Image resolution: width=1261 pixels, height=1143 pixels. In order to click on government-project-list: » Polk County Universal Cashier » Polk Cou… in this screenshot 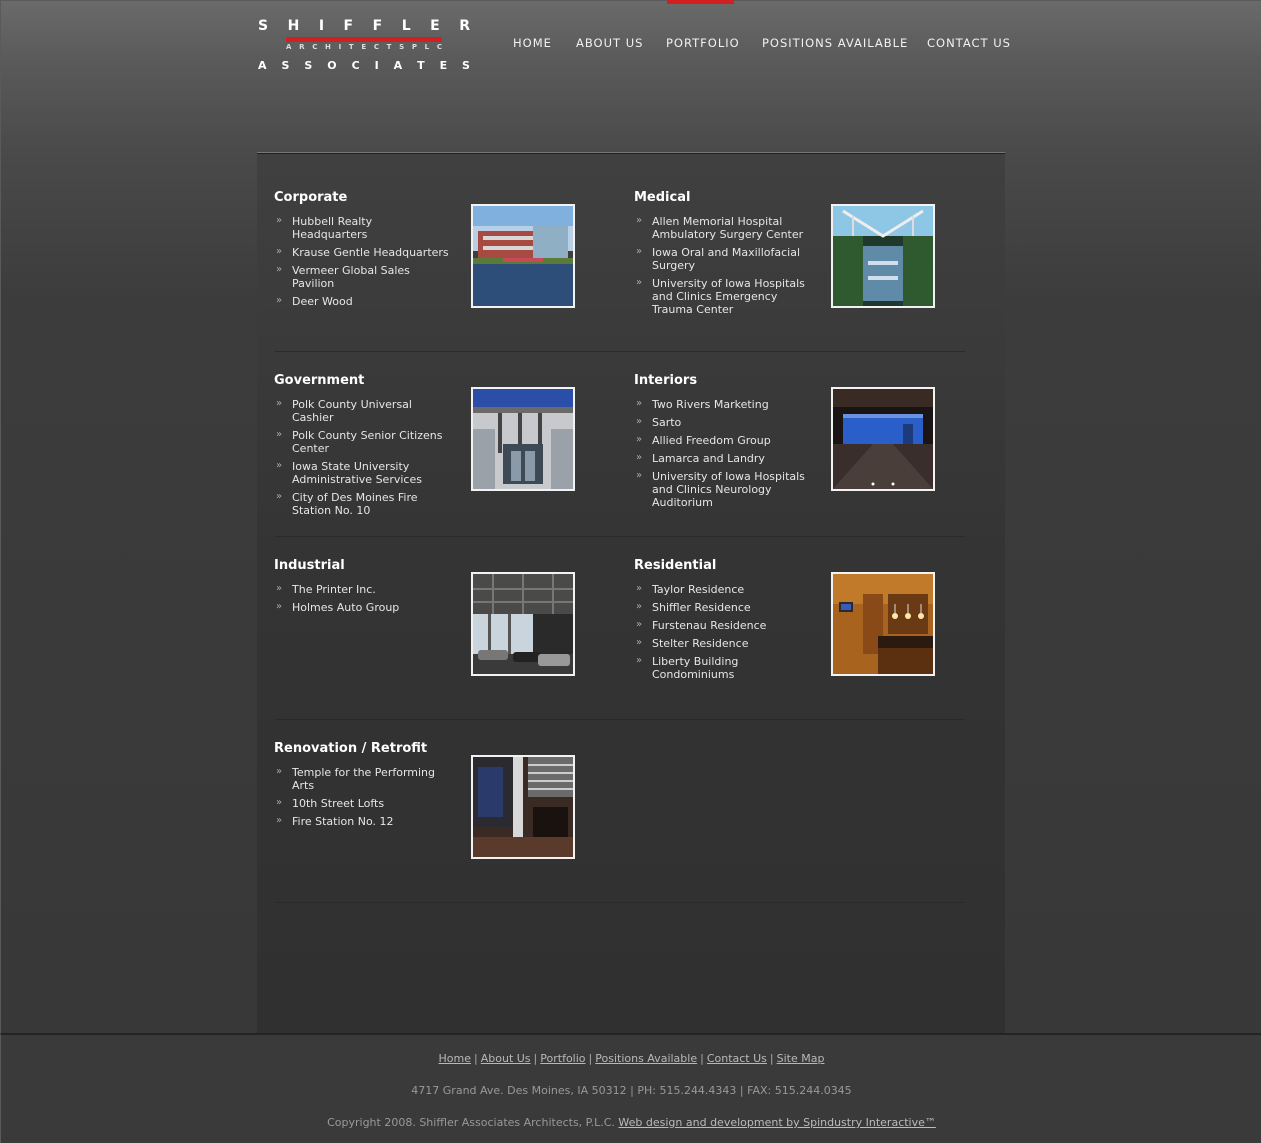, I will do `click(361, 460)`.